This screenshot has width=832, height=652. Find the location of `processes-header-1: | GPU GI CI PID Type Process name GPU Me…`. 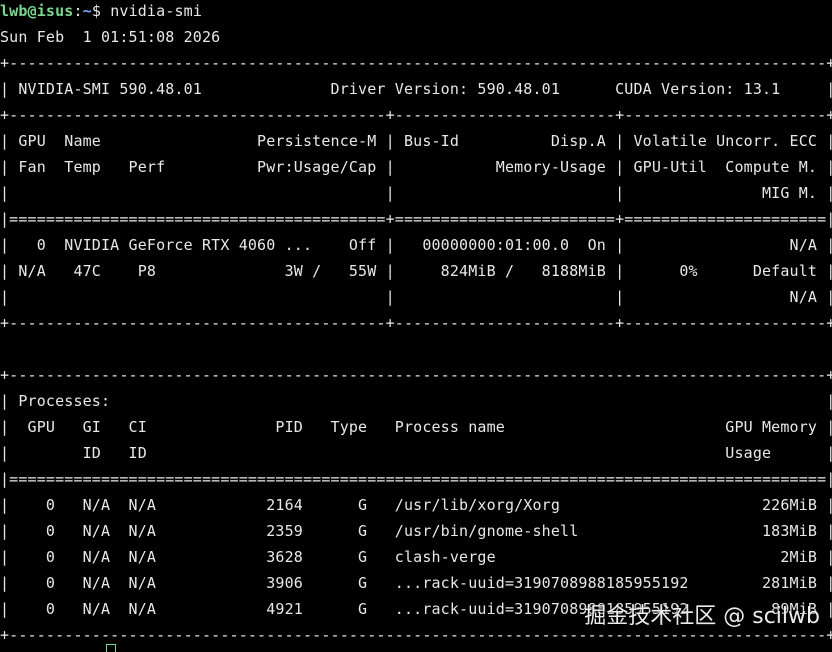

processes-header-1: | GPU GI CI PID Type Process name GPU Me… is located at coordinates (416, 427).